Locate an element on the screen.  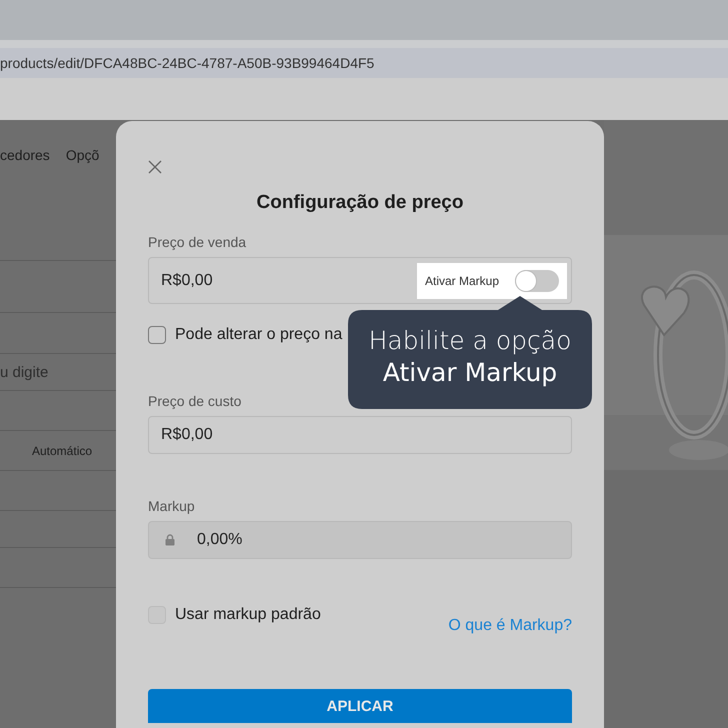
markup-toggle is located at coordinates (537, 281).